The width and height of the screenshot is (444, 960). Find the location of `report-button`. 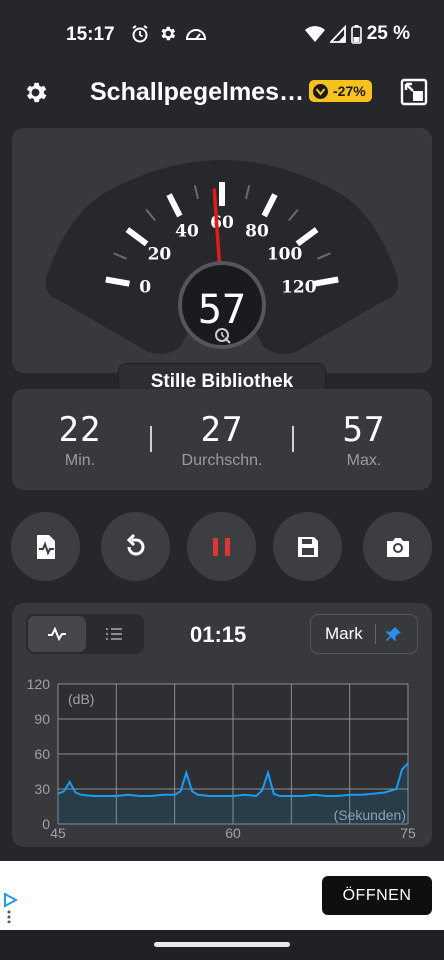

report-button is located at coordinates (45, 546).